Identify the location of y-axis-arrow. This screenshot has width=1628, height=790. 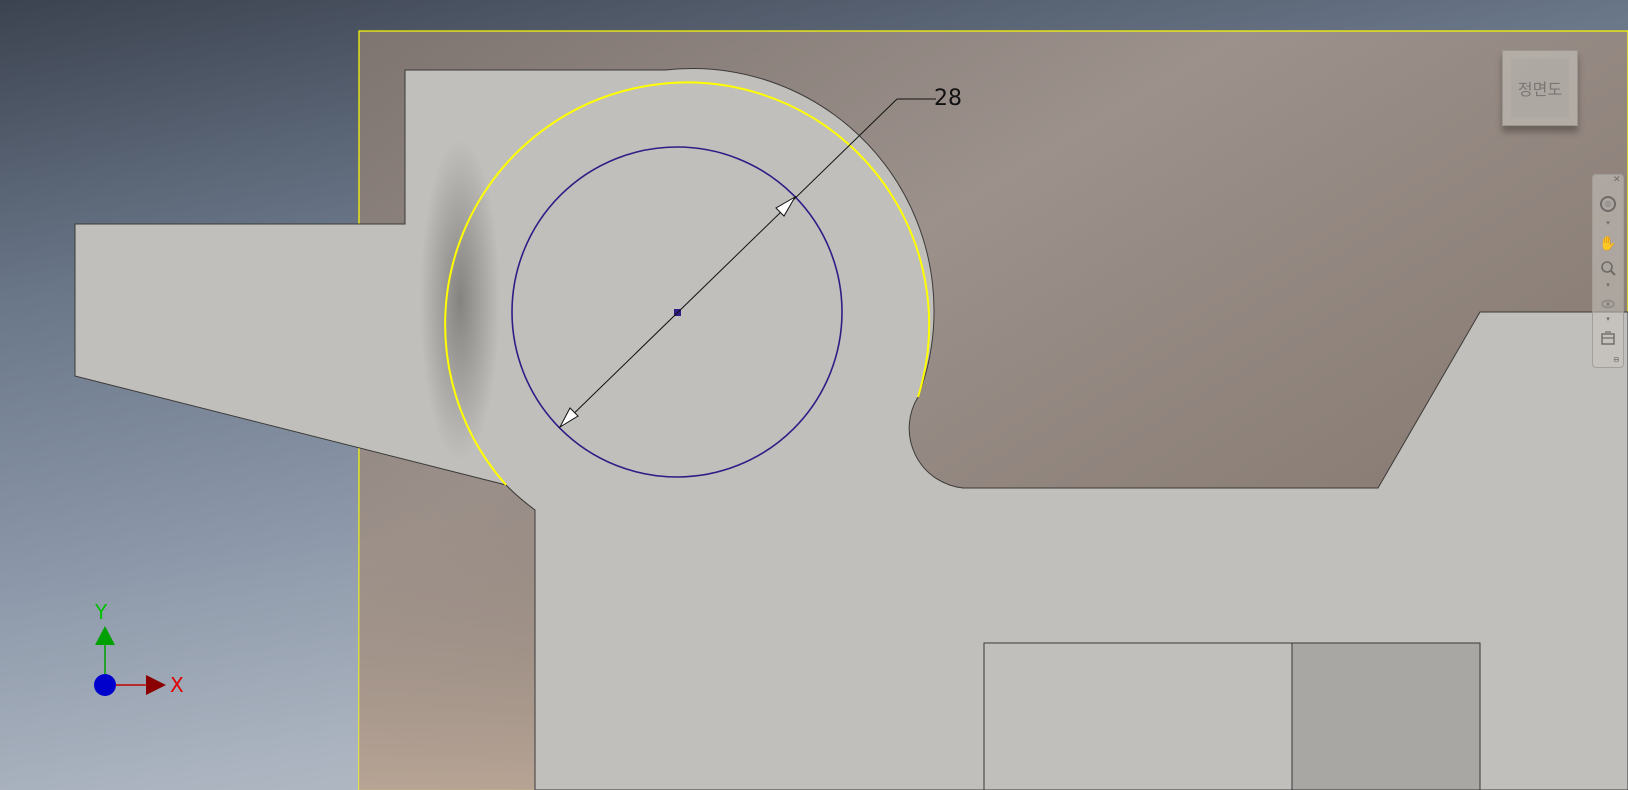
(105, 635).